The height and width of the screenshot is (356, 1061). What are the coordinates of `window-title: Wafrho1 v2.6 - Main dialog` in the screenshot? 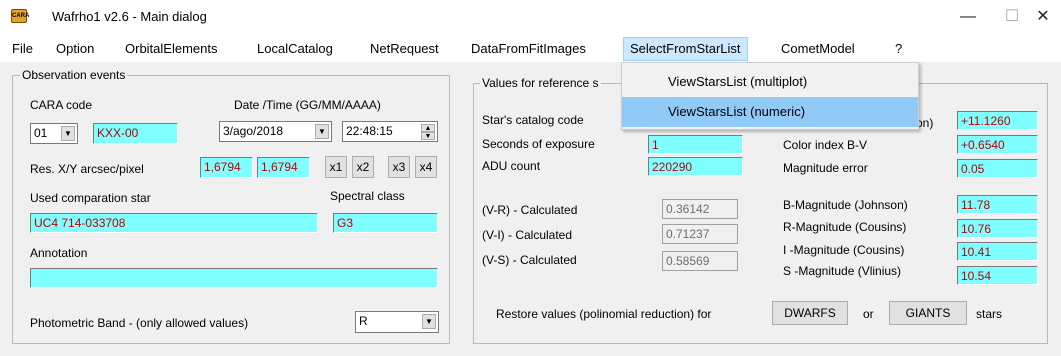 It's located at (129, 16).